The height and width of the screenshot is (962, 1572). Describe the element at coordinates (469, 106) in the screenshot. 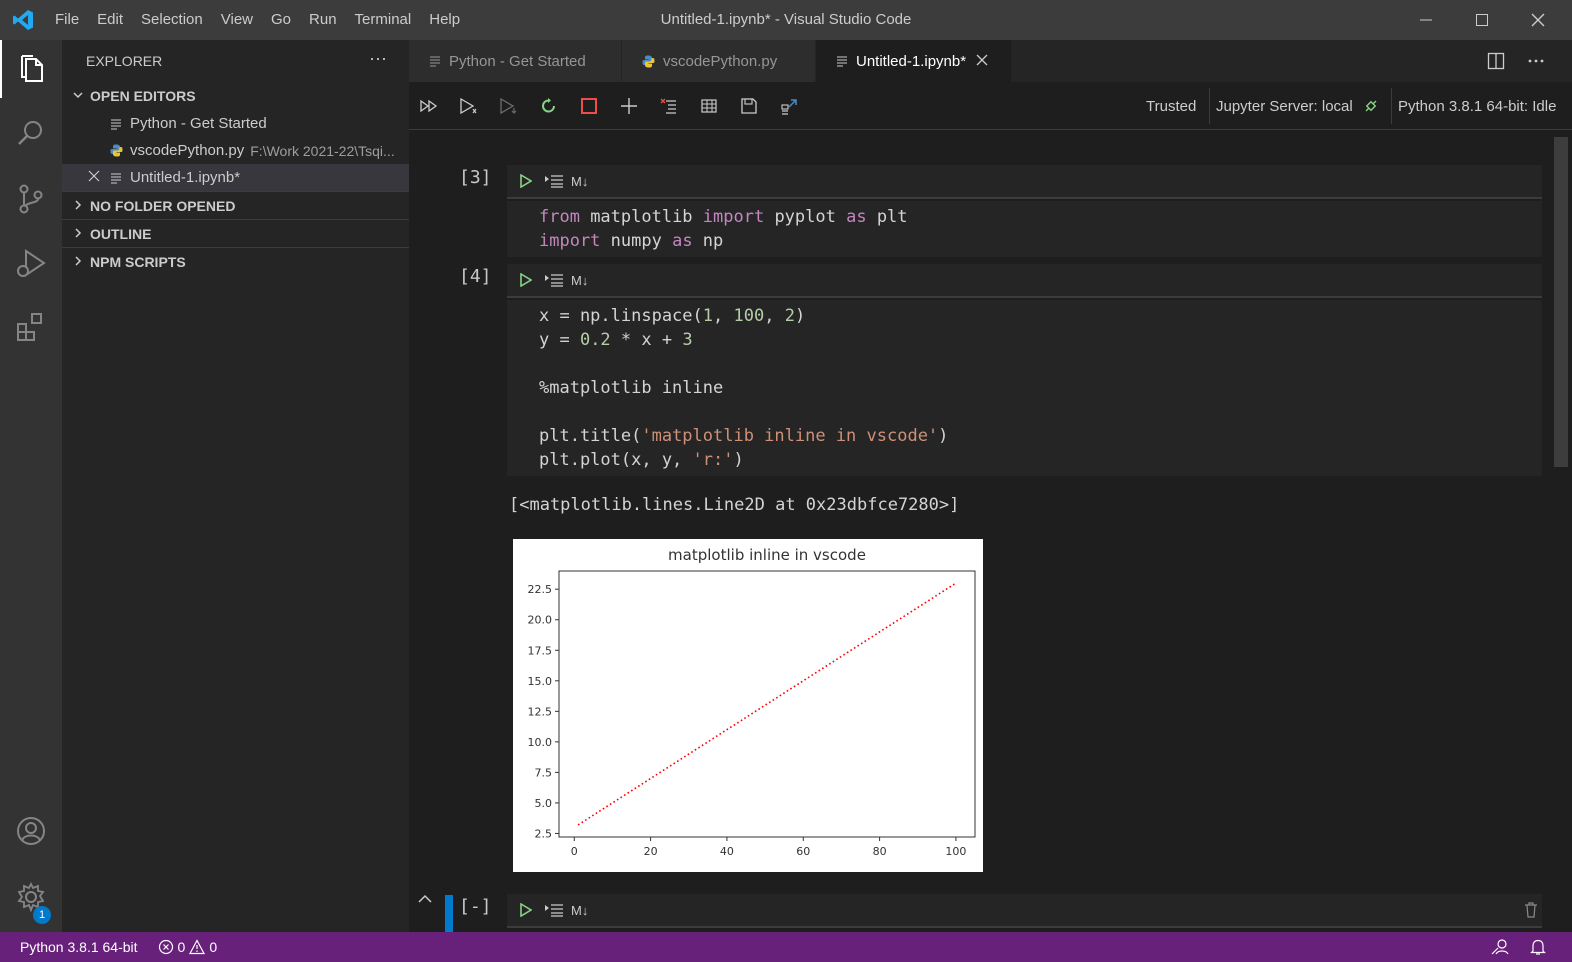

I see `run-above-button` at that location.